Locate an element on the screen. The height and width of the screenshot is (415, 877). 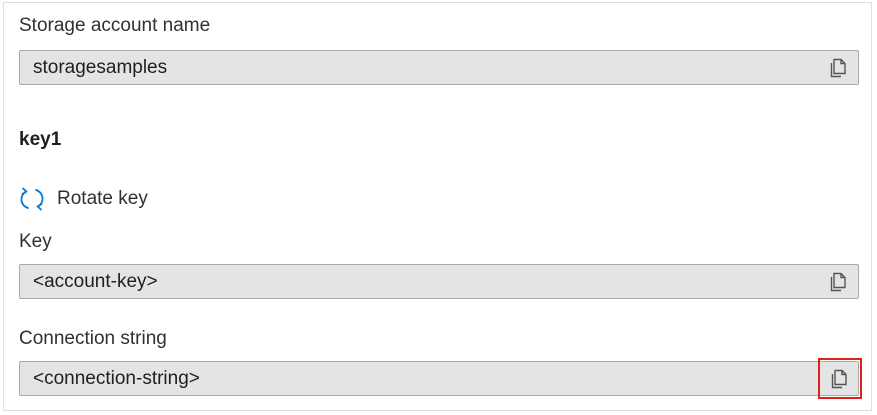
storage-account-name-value: storagesamples is located at coordinates (100, 67).